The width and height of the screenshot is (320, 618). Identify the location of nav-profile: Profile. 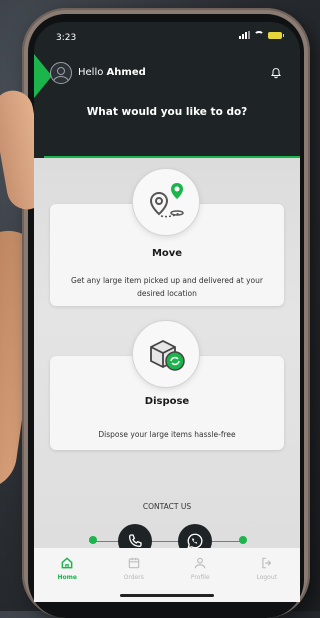
(200, 568).